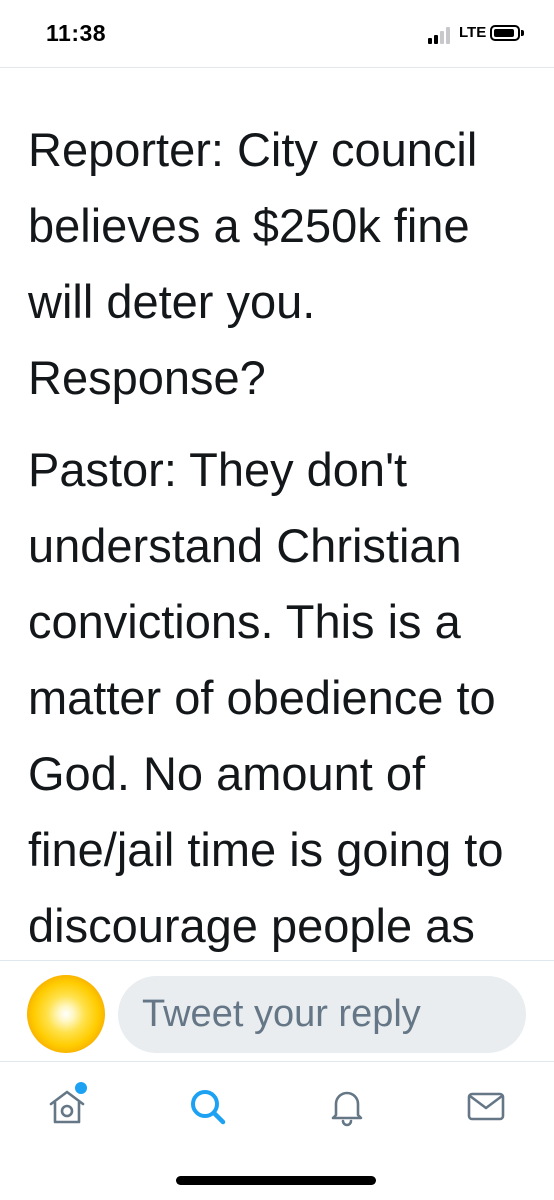 This screenshot has width=554, height=1200. I want to click on tab-messages, so click(486, 1106).